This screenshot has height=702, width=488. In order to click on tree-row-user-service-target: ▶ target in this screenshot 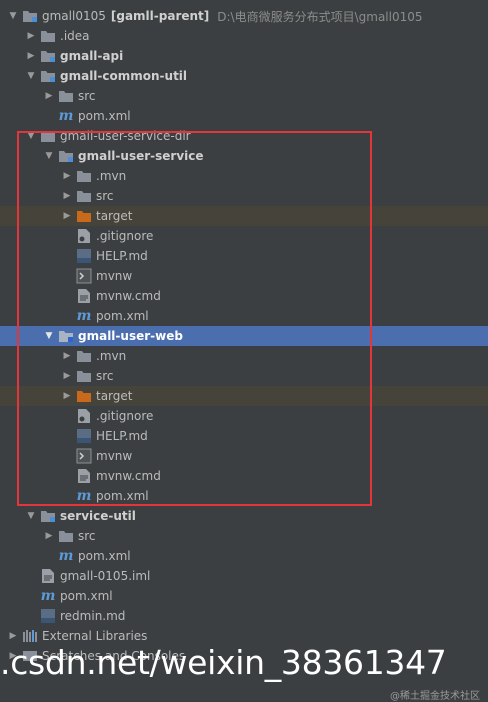, I will do `click(244, 216)`.